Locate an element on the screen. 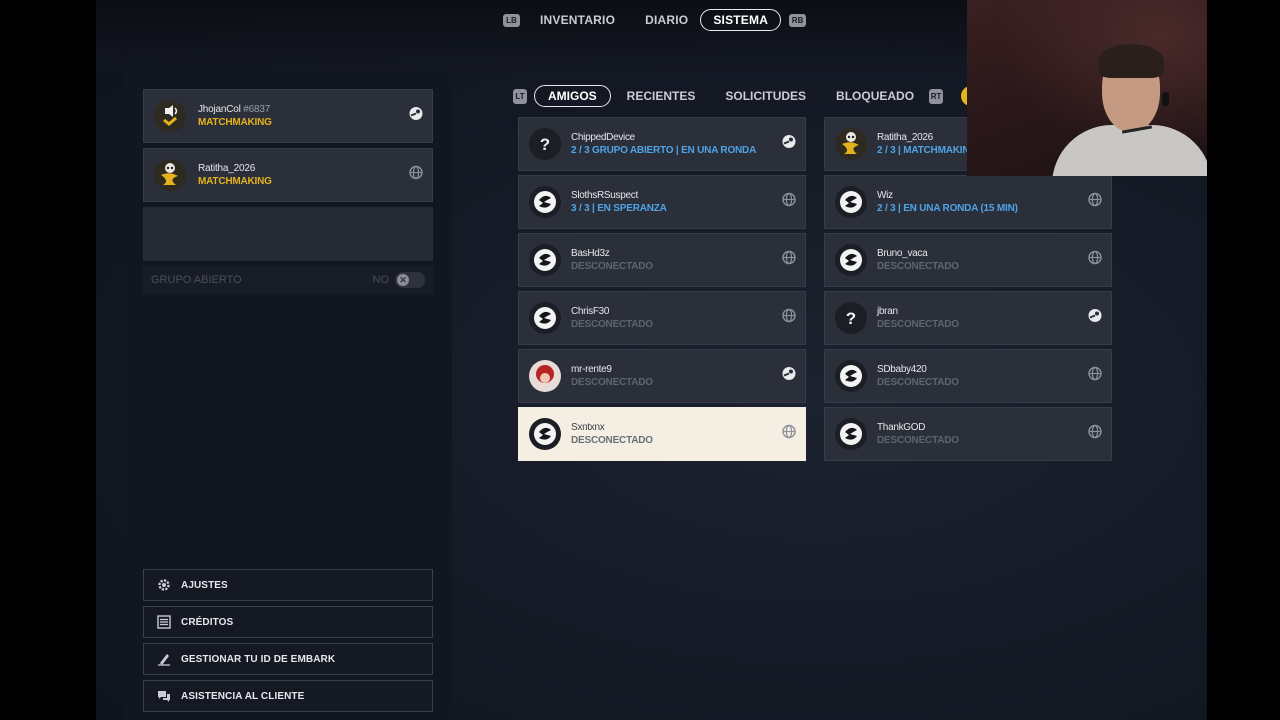  friend-card: ChrisF30 DESCONECTADO is located at coordinates (662, 318).